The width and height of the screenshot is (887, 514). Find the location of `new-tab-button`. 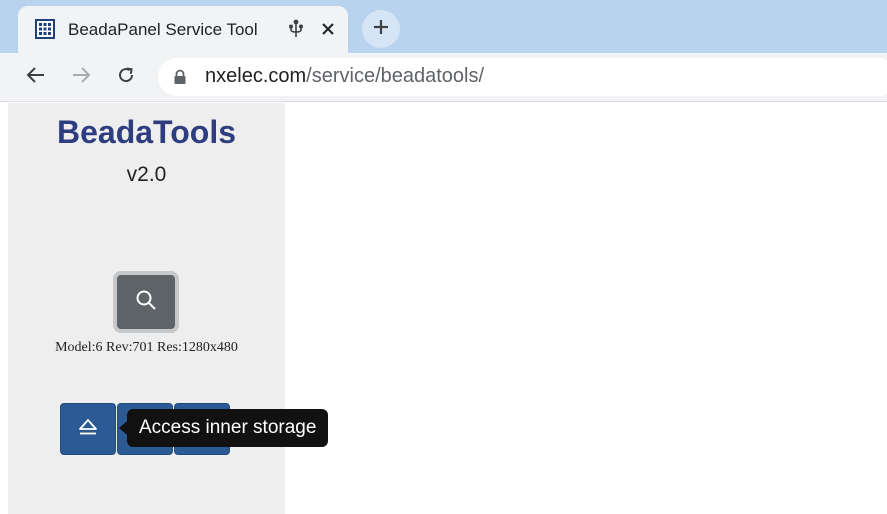

new-tab-button is located at coordinates (381, 29).